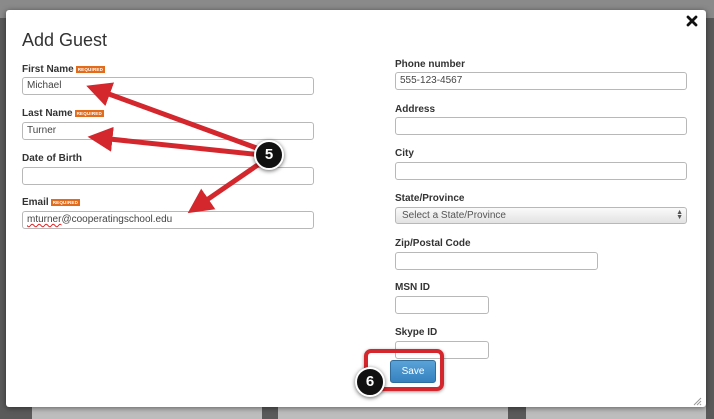 Image resolution: width=714 pixels, height=419 pixels. Describe the element at coordinates (269, 155) in the screenshot. I see `step-number-badge: 5` at that location.